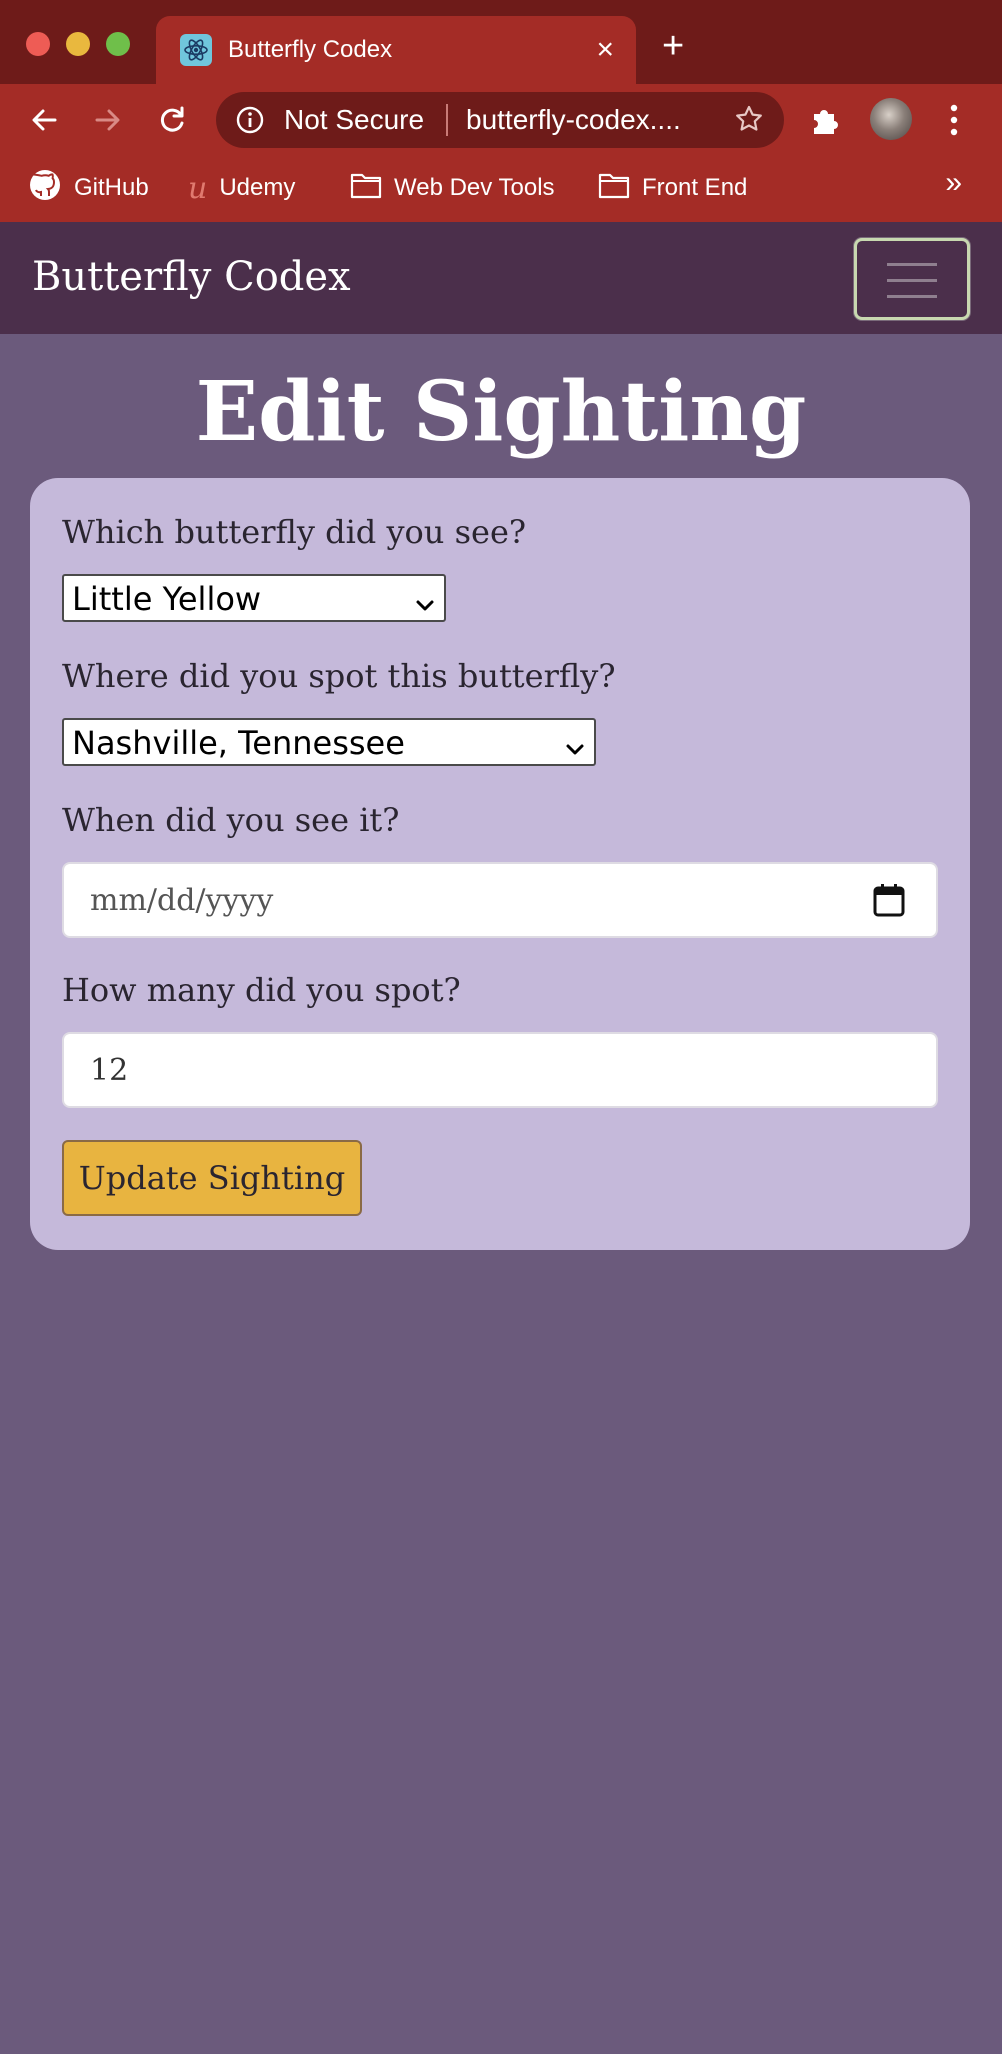 Image resolution: width=1002 pixels, height=2054 pixels. What do you see at coordinates (605, 50) in the screenshot?
I see `tab-close-icon: ×` at bounding box center [605, 50].